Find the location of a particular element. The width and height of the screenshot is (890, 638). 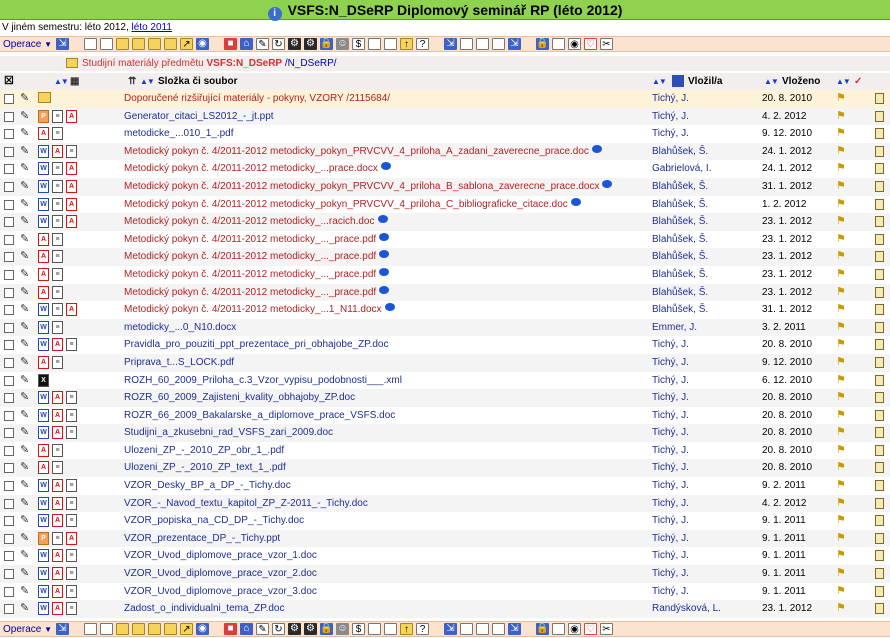

folder-icon is located at coordinates (44, 97).